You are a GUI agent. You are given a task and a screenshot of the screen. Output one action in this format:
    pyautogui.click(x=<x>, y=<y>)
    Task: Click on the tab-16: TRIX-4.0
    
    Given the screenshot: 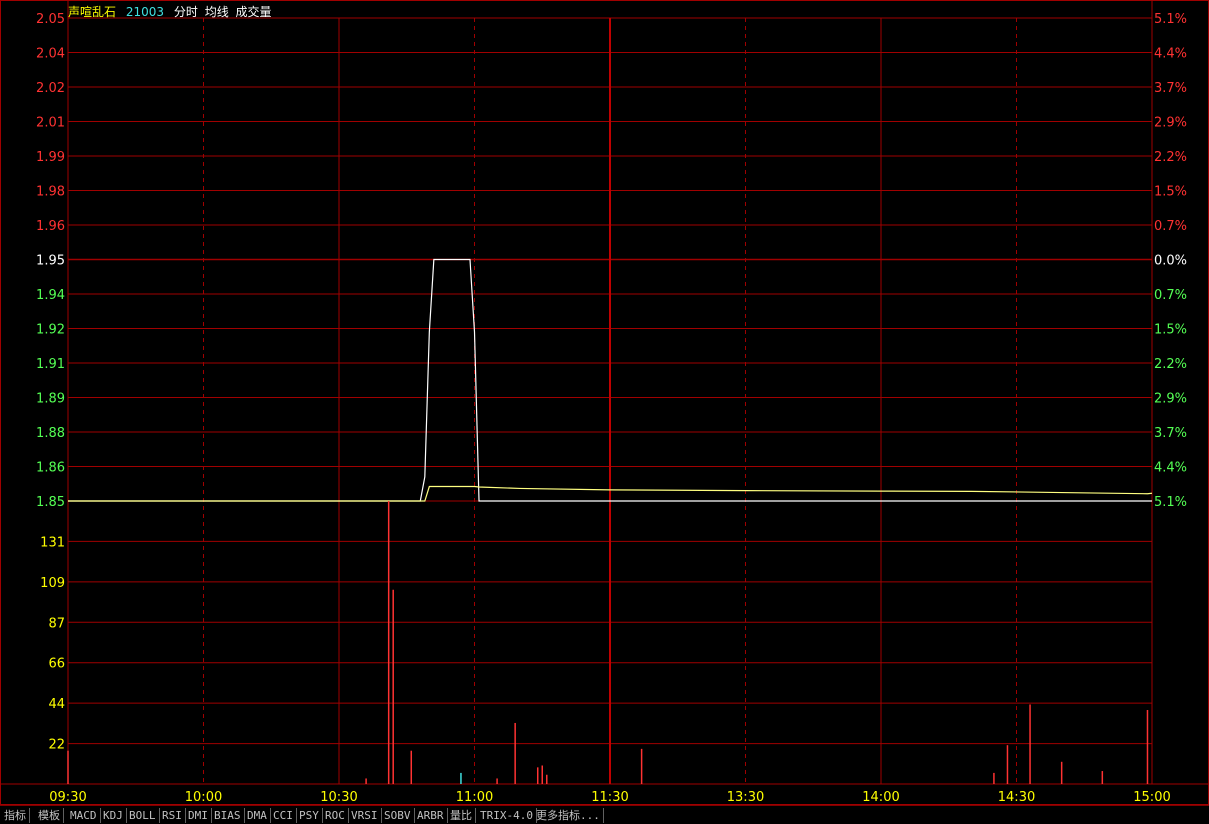 What is the action you would take?
    pyautogui.click(x=507, y=815)
    